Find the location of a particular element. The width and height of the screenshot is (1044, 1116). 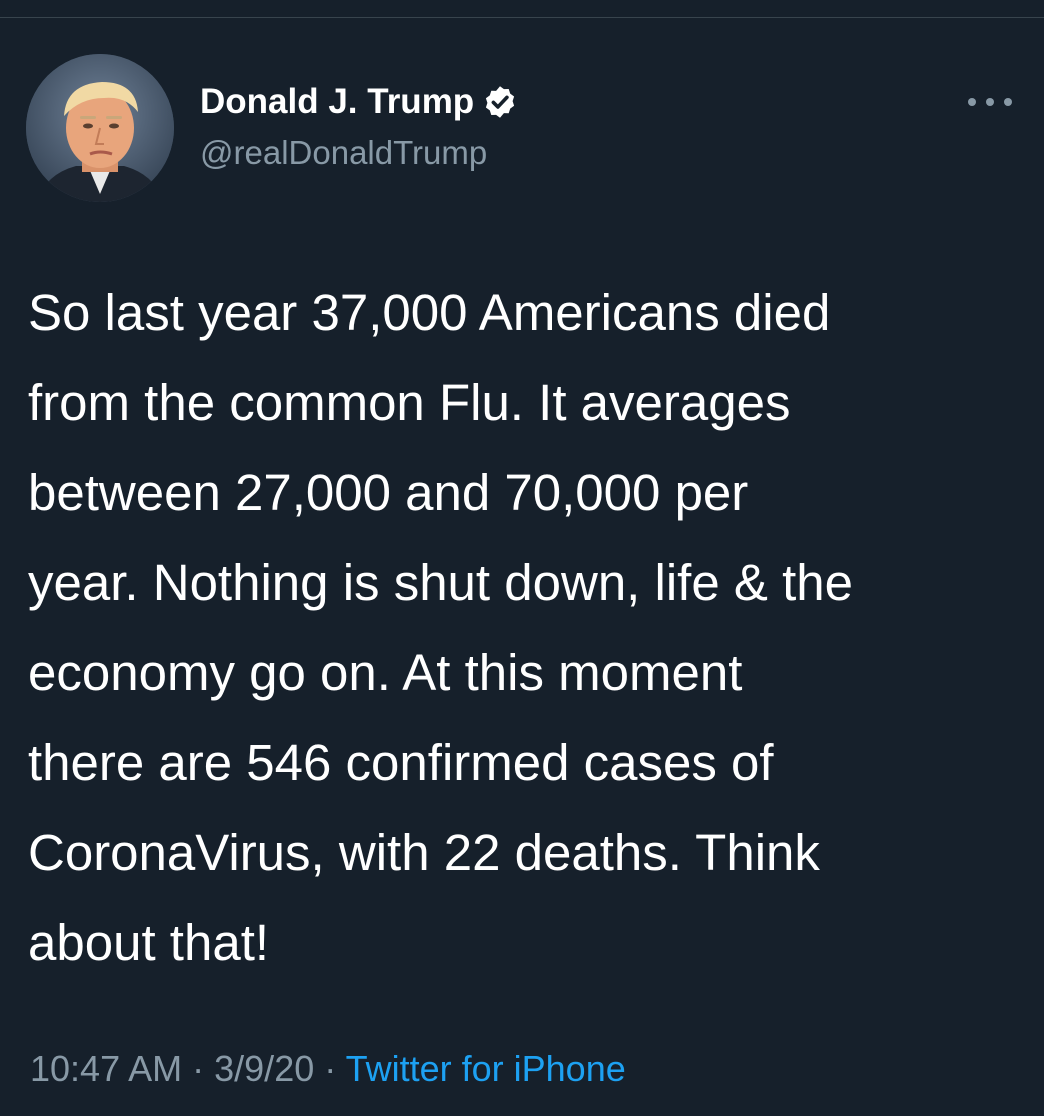

tweet-text-line: year. Nothing is shut down, life & the is located at coordinates (440, 582).